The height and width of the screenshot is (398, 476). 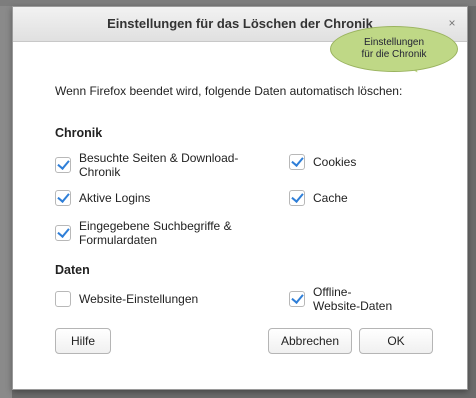 I want to click on section-heading-chronik: Chronik, so click(x=79, y=133).